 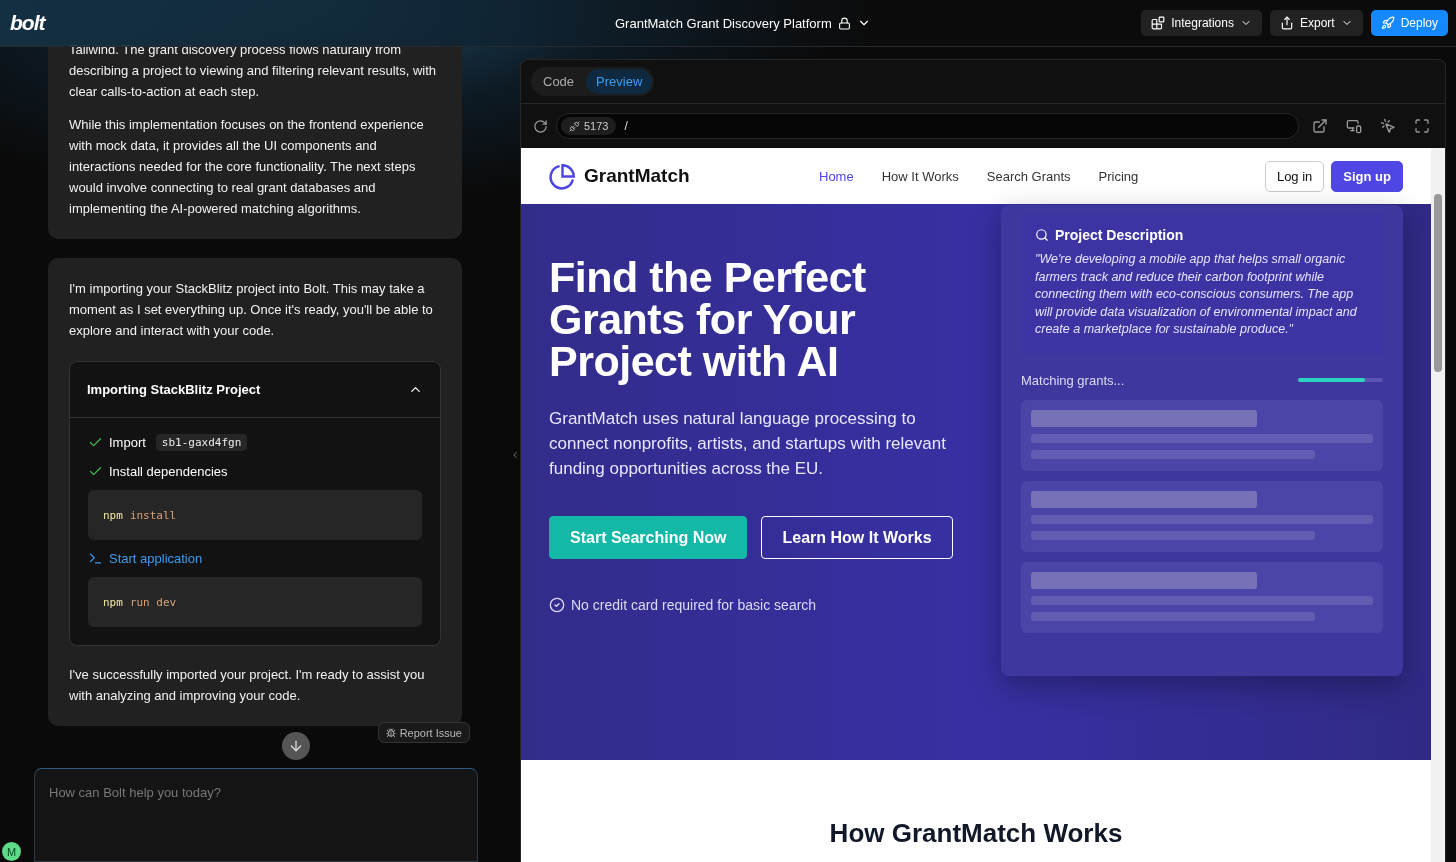 What do you see at coordinates (1196, 295) in the screenshot?
I see `project-quote: "We're developing a mobile app that helps small organic farmers track and reduce their carbon footprint while connecting them with eco-conscious consumers. The app will provide data visualization of environmental impact and create a marketplace for sustainable produce."` at bounding box center [1196, 295].